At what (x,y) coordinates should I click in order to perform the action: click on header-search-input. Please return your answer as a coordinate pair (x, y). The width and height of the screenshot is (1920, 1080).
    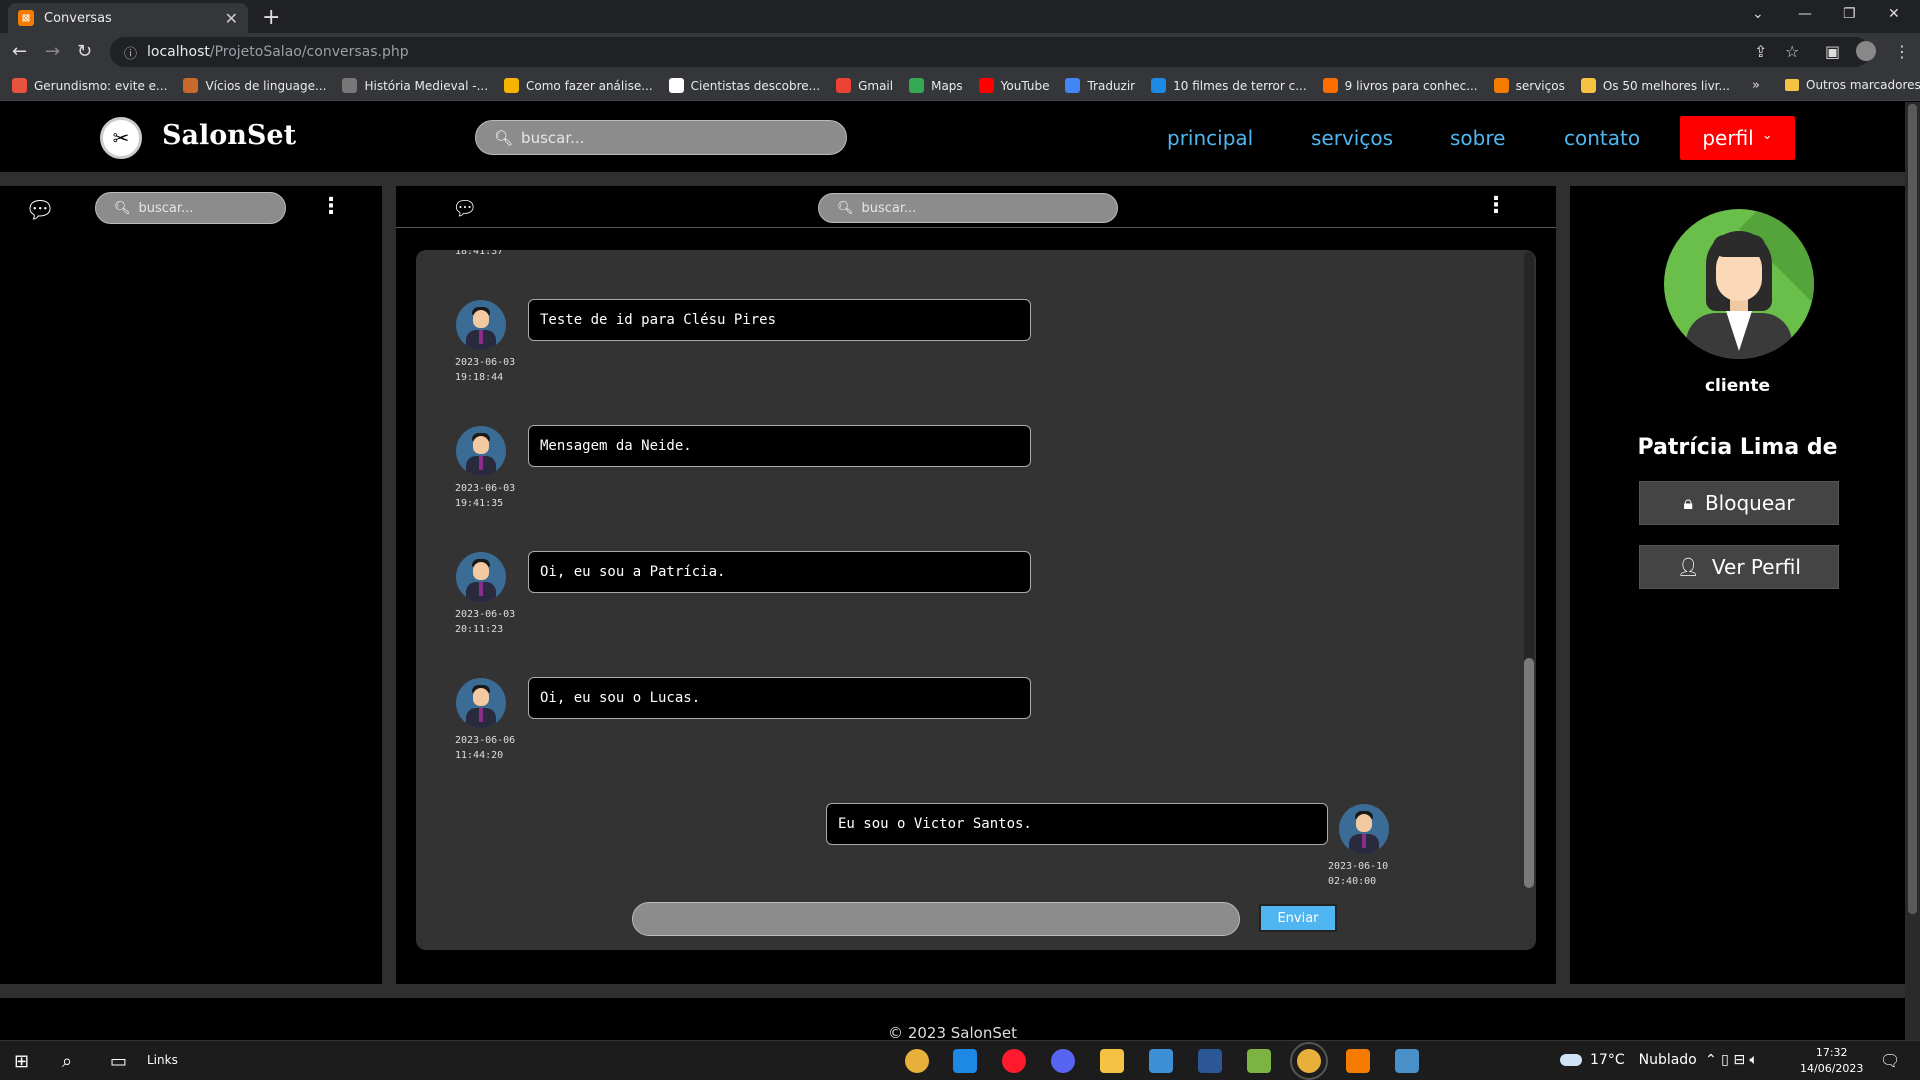
    Looking at the image, I should click on (671, 137).